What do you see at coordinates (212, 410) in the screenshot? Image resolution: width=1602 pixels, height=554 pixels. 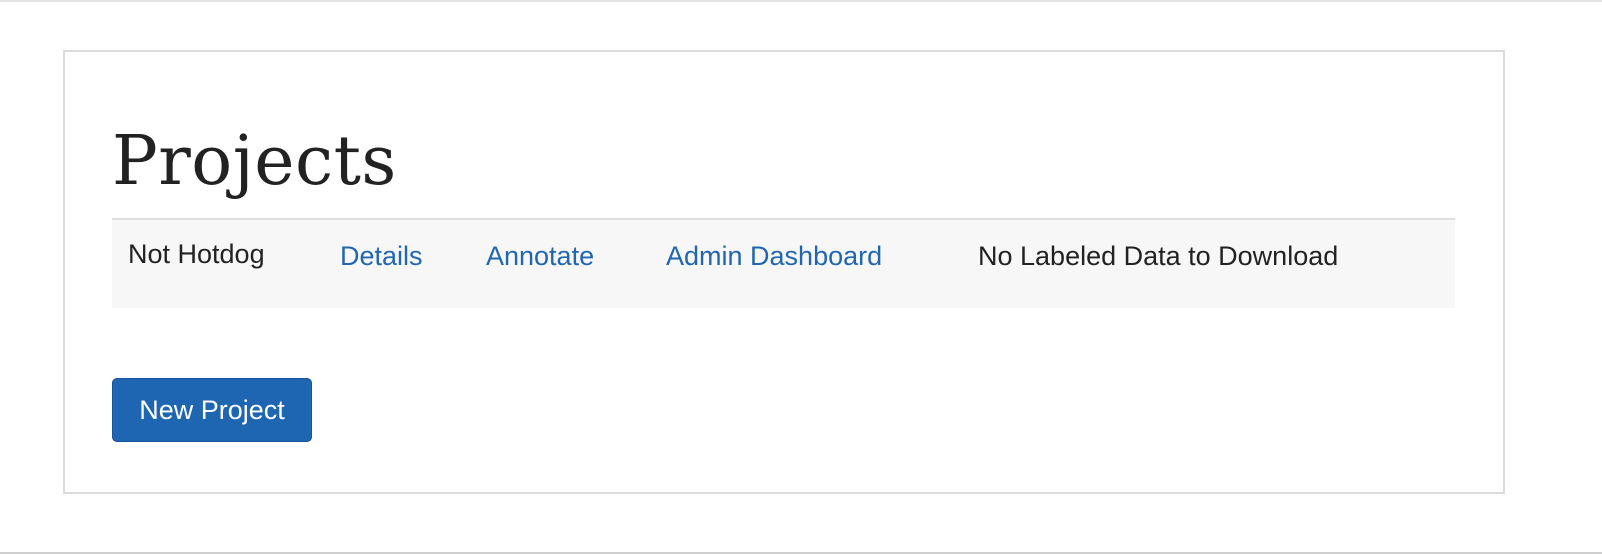 I see `new-project-button: New Project` at bounding box center [212, 410].